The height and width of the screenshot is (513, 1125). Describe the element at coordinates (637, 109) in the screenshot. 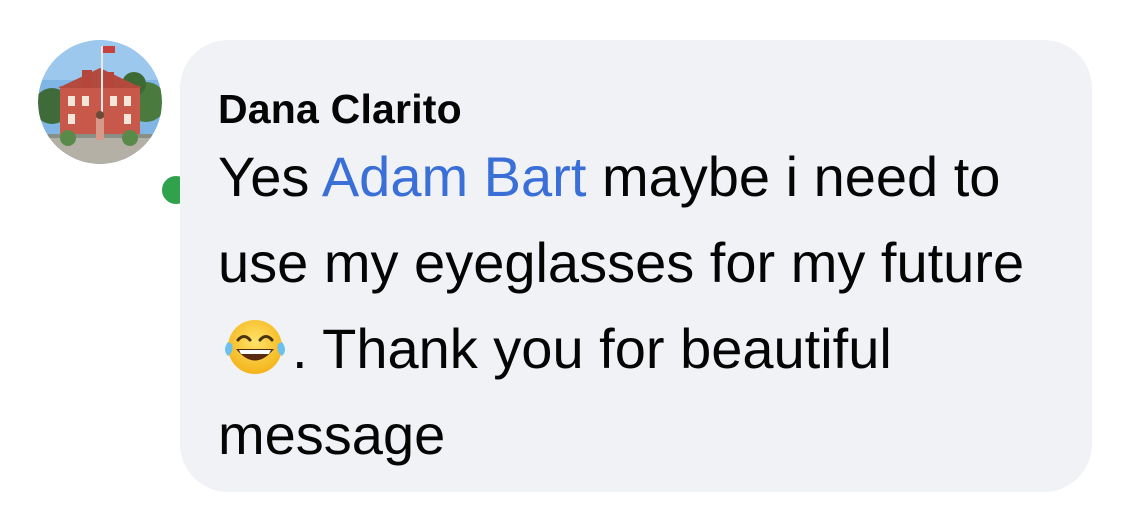

I see `comment-author: Dana Clarito` at that location.